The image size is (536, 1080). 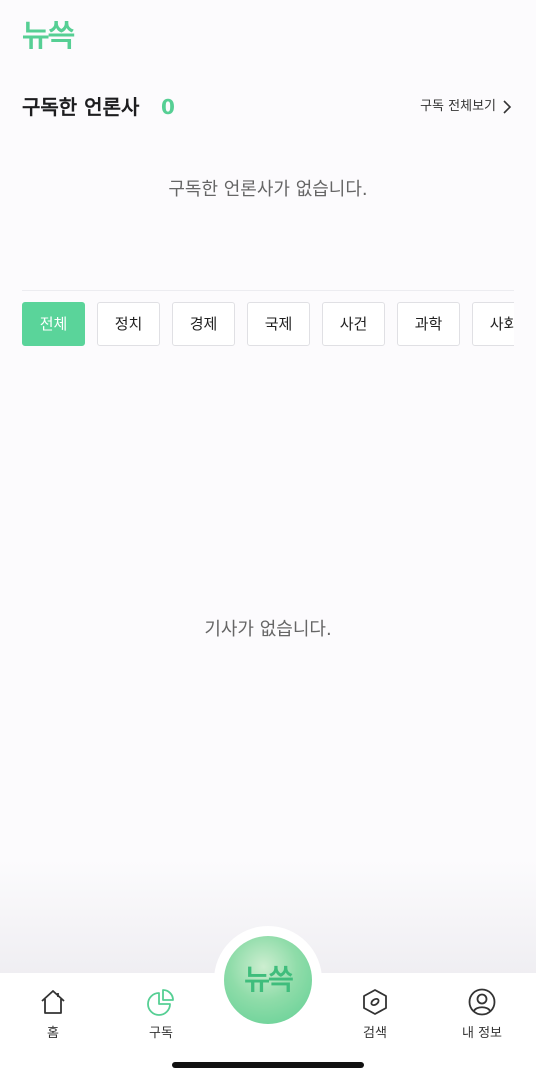 I want to click on category-chip-list: 전체 정치 경제 국제 사건 과학 사회, so click(x=268, y=325).